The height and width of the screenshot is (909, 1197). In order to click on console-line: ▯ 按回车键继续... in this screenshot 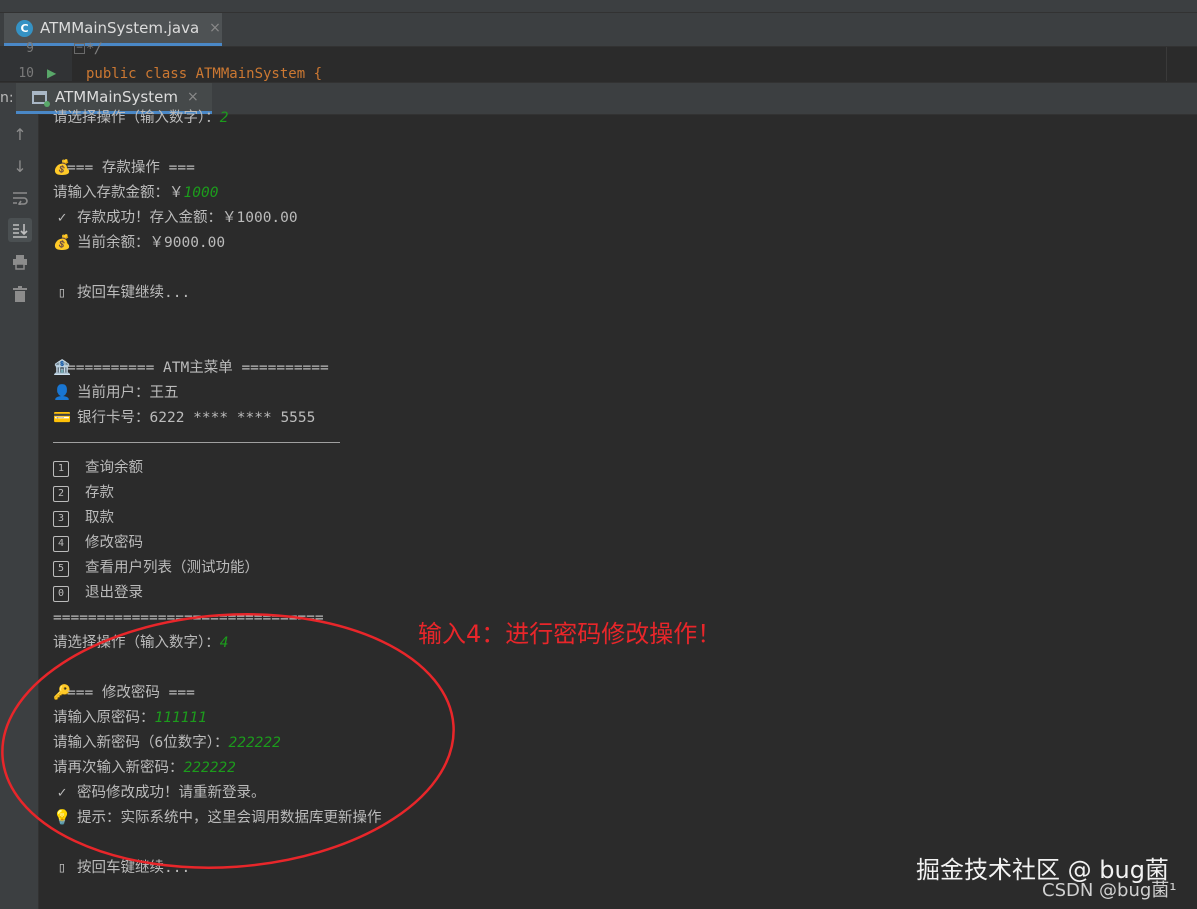, I will do `click(122, 293)`.